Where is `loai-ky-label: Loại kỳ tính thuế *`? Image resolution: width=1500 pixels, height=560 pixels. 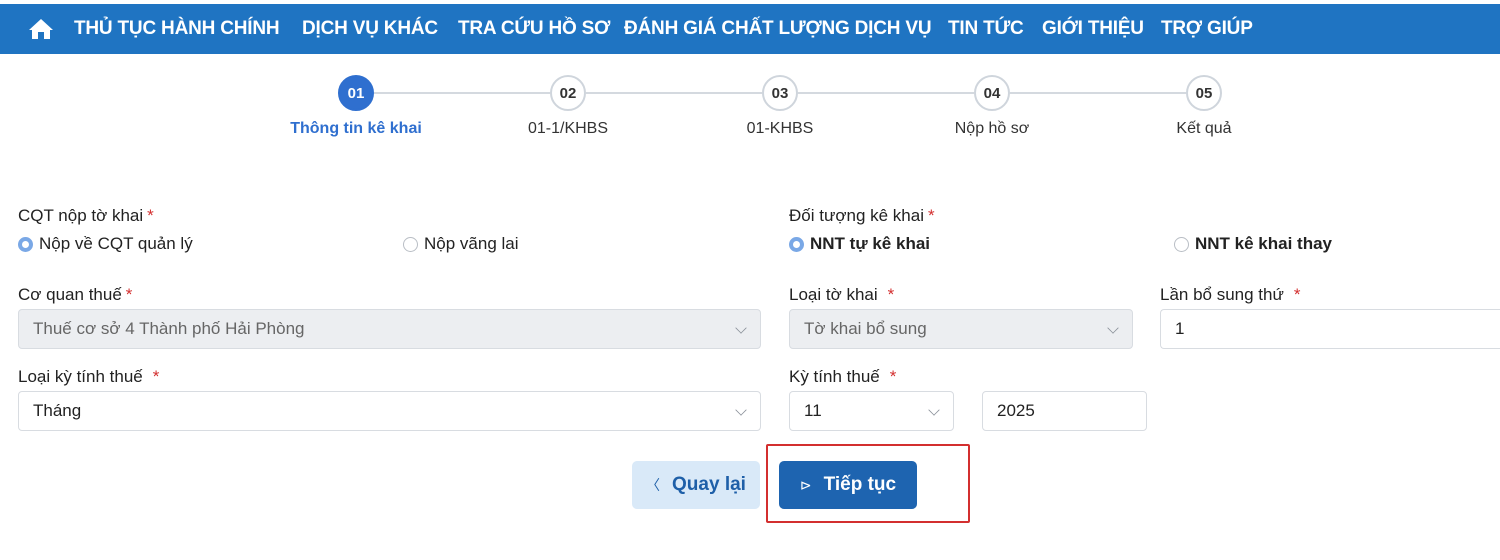 loai-ky-label: Loại kỳ tính thuế * is located at coordinates (89, 376).